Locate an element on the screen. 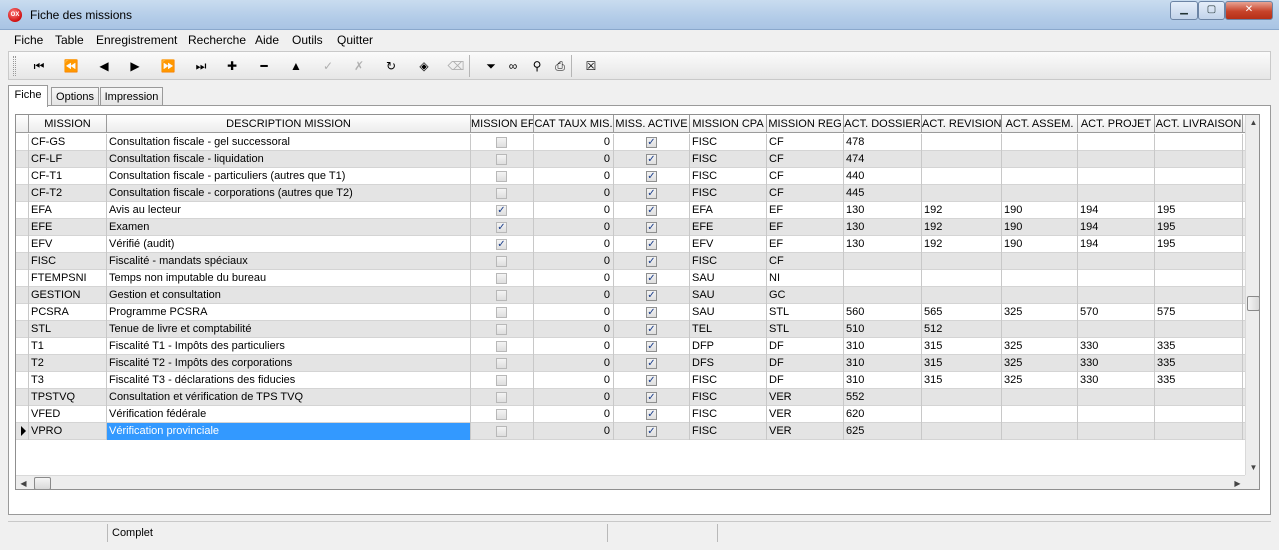  cell-act-dossier: 620 is located at coordinates (883, 414).